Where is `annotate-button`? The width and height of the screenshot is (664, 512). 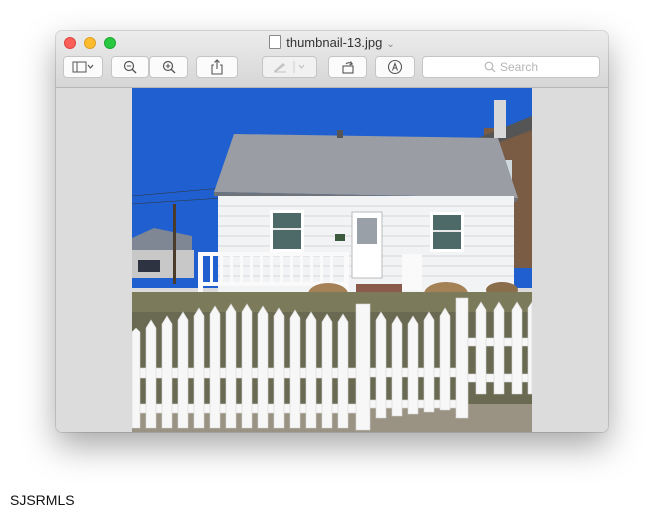
annotate-button is located at coordinates (395, 67).